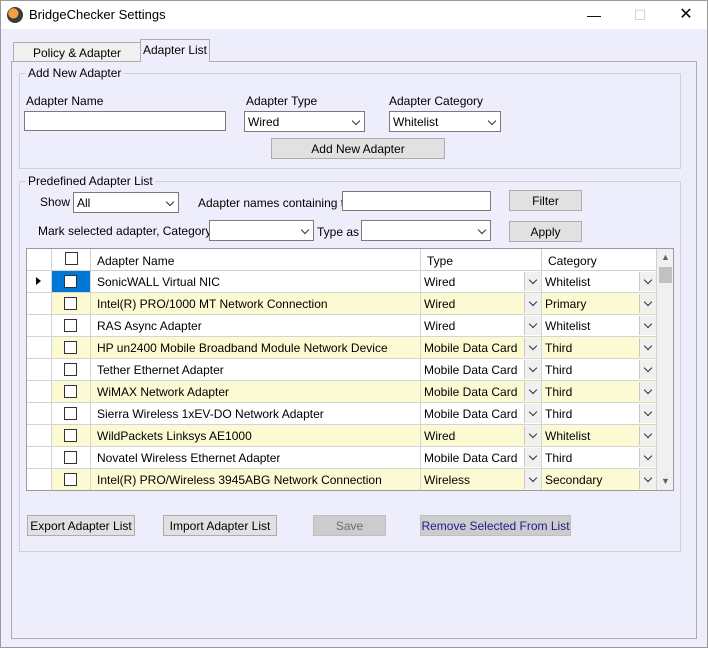  What do you see at coordinates (416, 201) in the screenshot?
I see `contains-text-input` at bounding box center [416, 201].